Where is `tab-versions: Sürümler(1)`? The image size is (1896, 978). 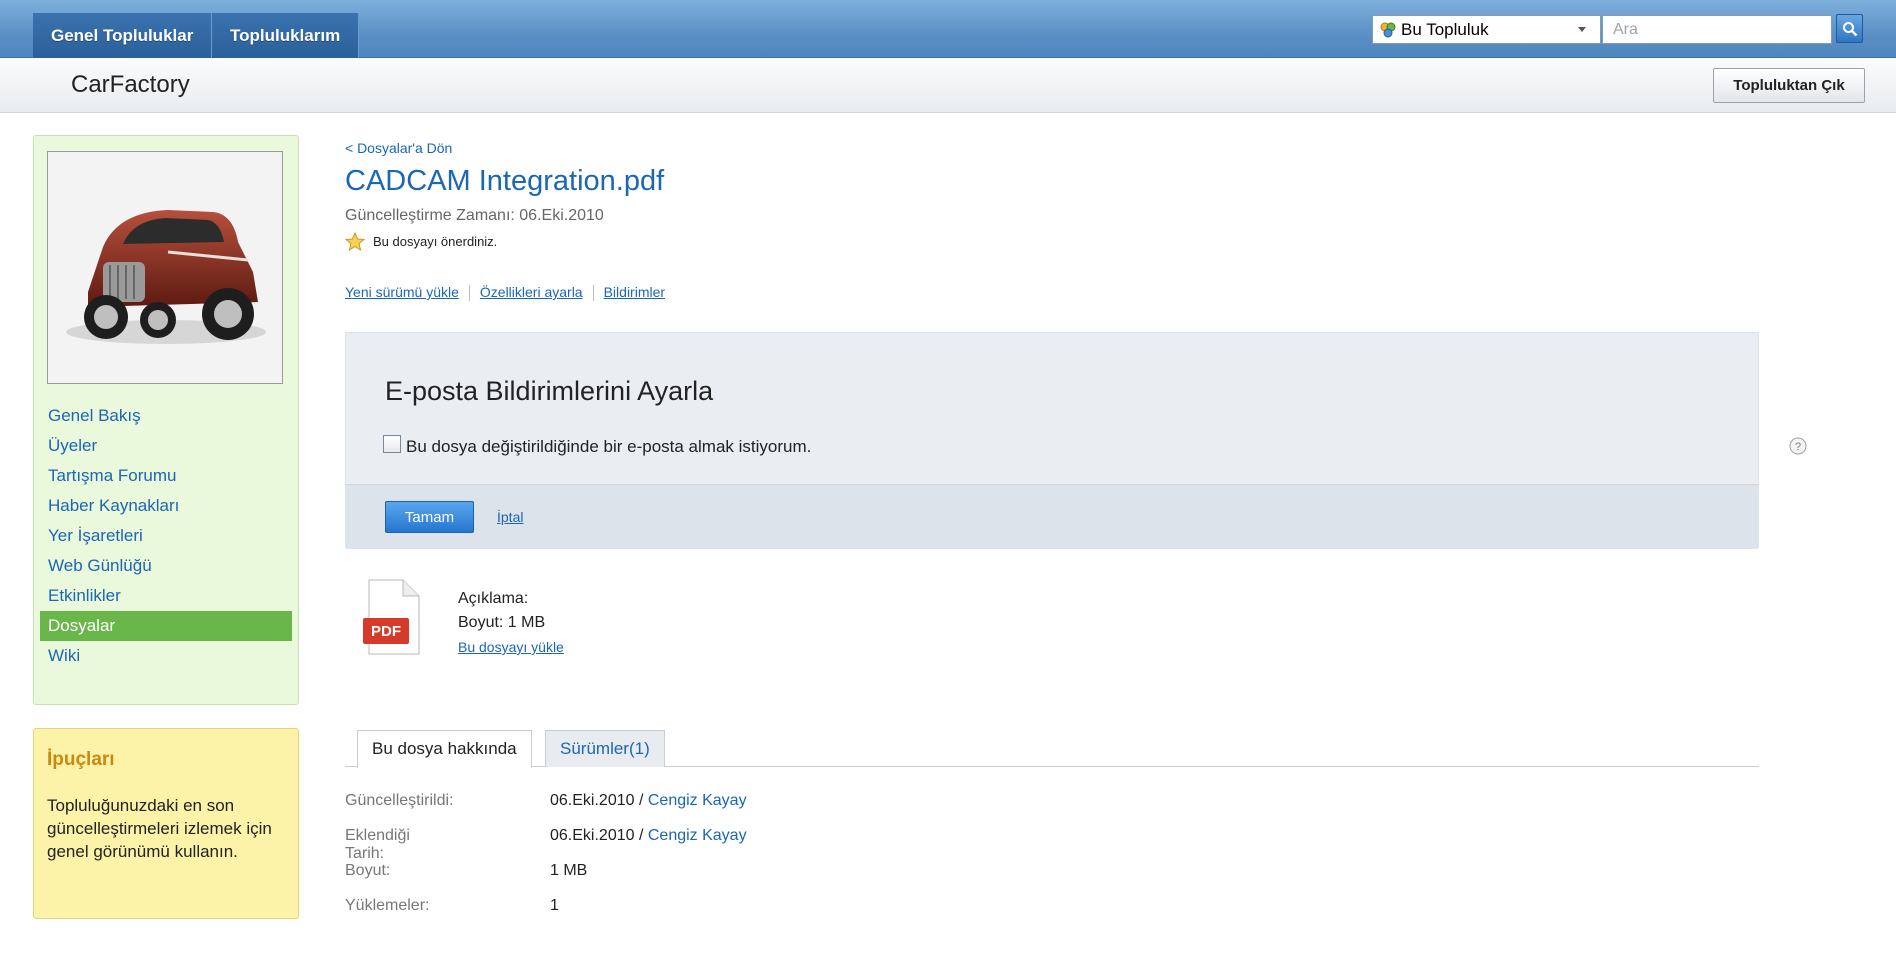 tab-versions: Sürümler(1) is located at coordinates (605, 748).